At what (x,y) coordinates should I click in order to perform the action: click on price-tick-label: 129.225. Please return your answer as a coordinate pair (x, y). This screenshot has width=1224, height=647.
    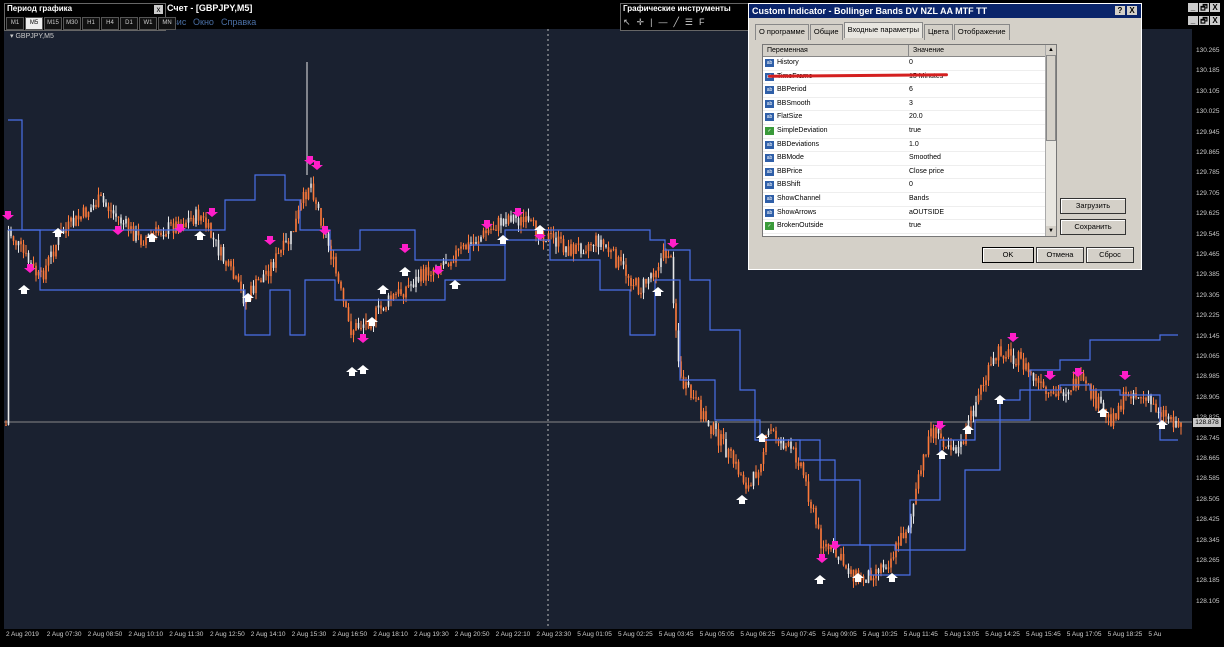
    Looking at the image, I should click on (1208, 316).